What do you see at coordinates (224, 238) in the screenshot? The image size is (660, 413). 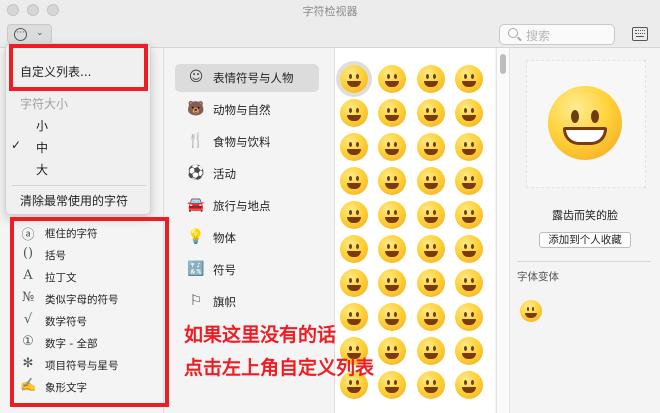 I see `category-label: 物体` at bounding box center [224, 238].